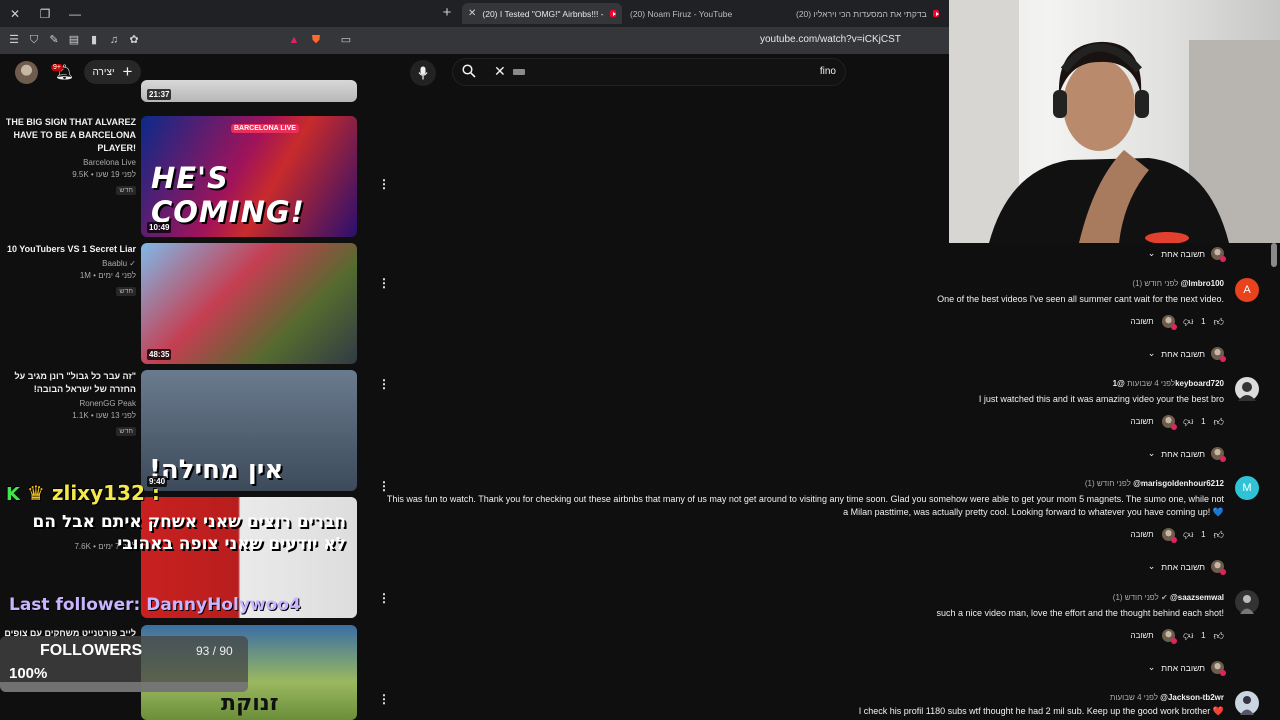 The height and width of the screenshot is (720, 1280). I want to click on verified-icon: ✔, so click(1164, 597).